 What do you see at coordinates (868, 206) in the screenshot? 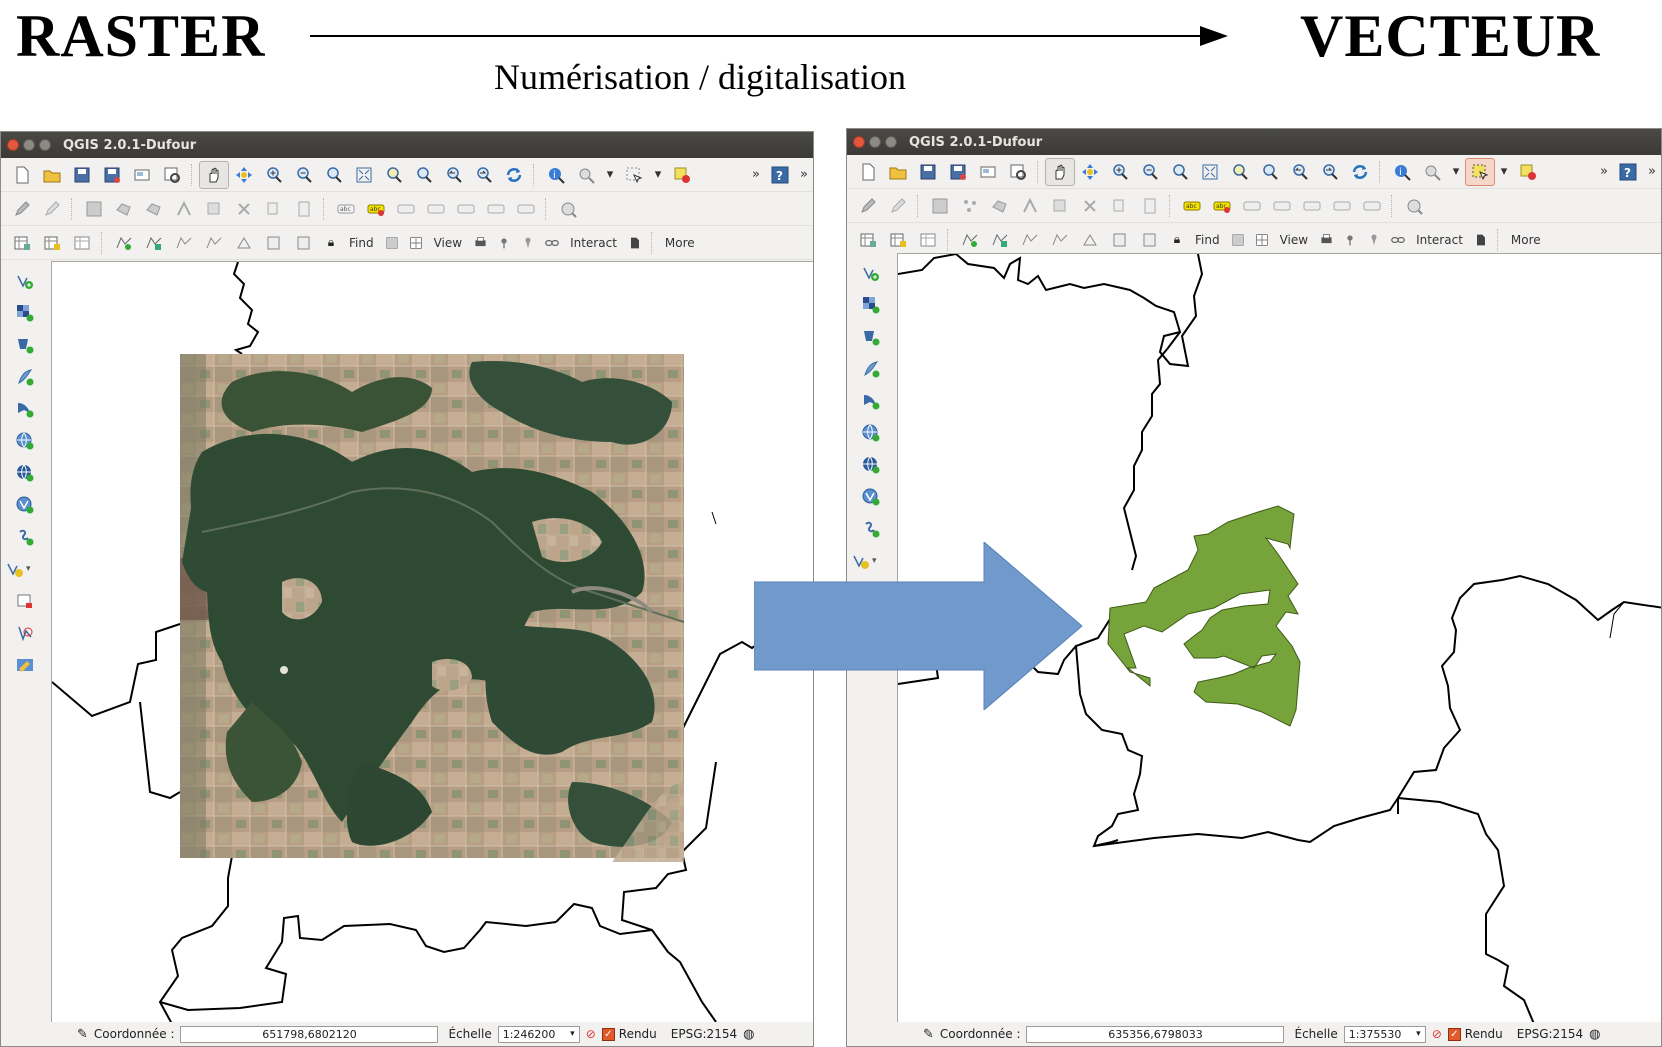
I see `toggle-editing-icon` at bounding box center [868, 206].